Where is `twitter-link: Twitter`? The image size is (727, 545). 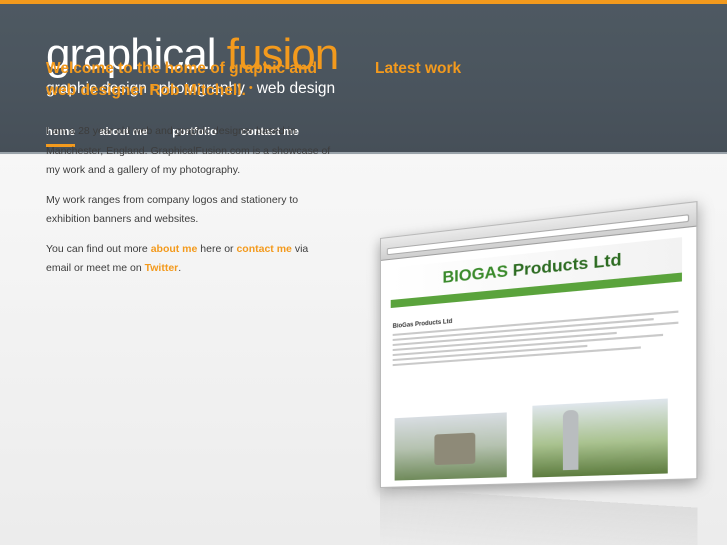
twitter-link: Twitter is located at coordinates (162, 268).